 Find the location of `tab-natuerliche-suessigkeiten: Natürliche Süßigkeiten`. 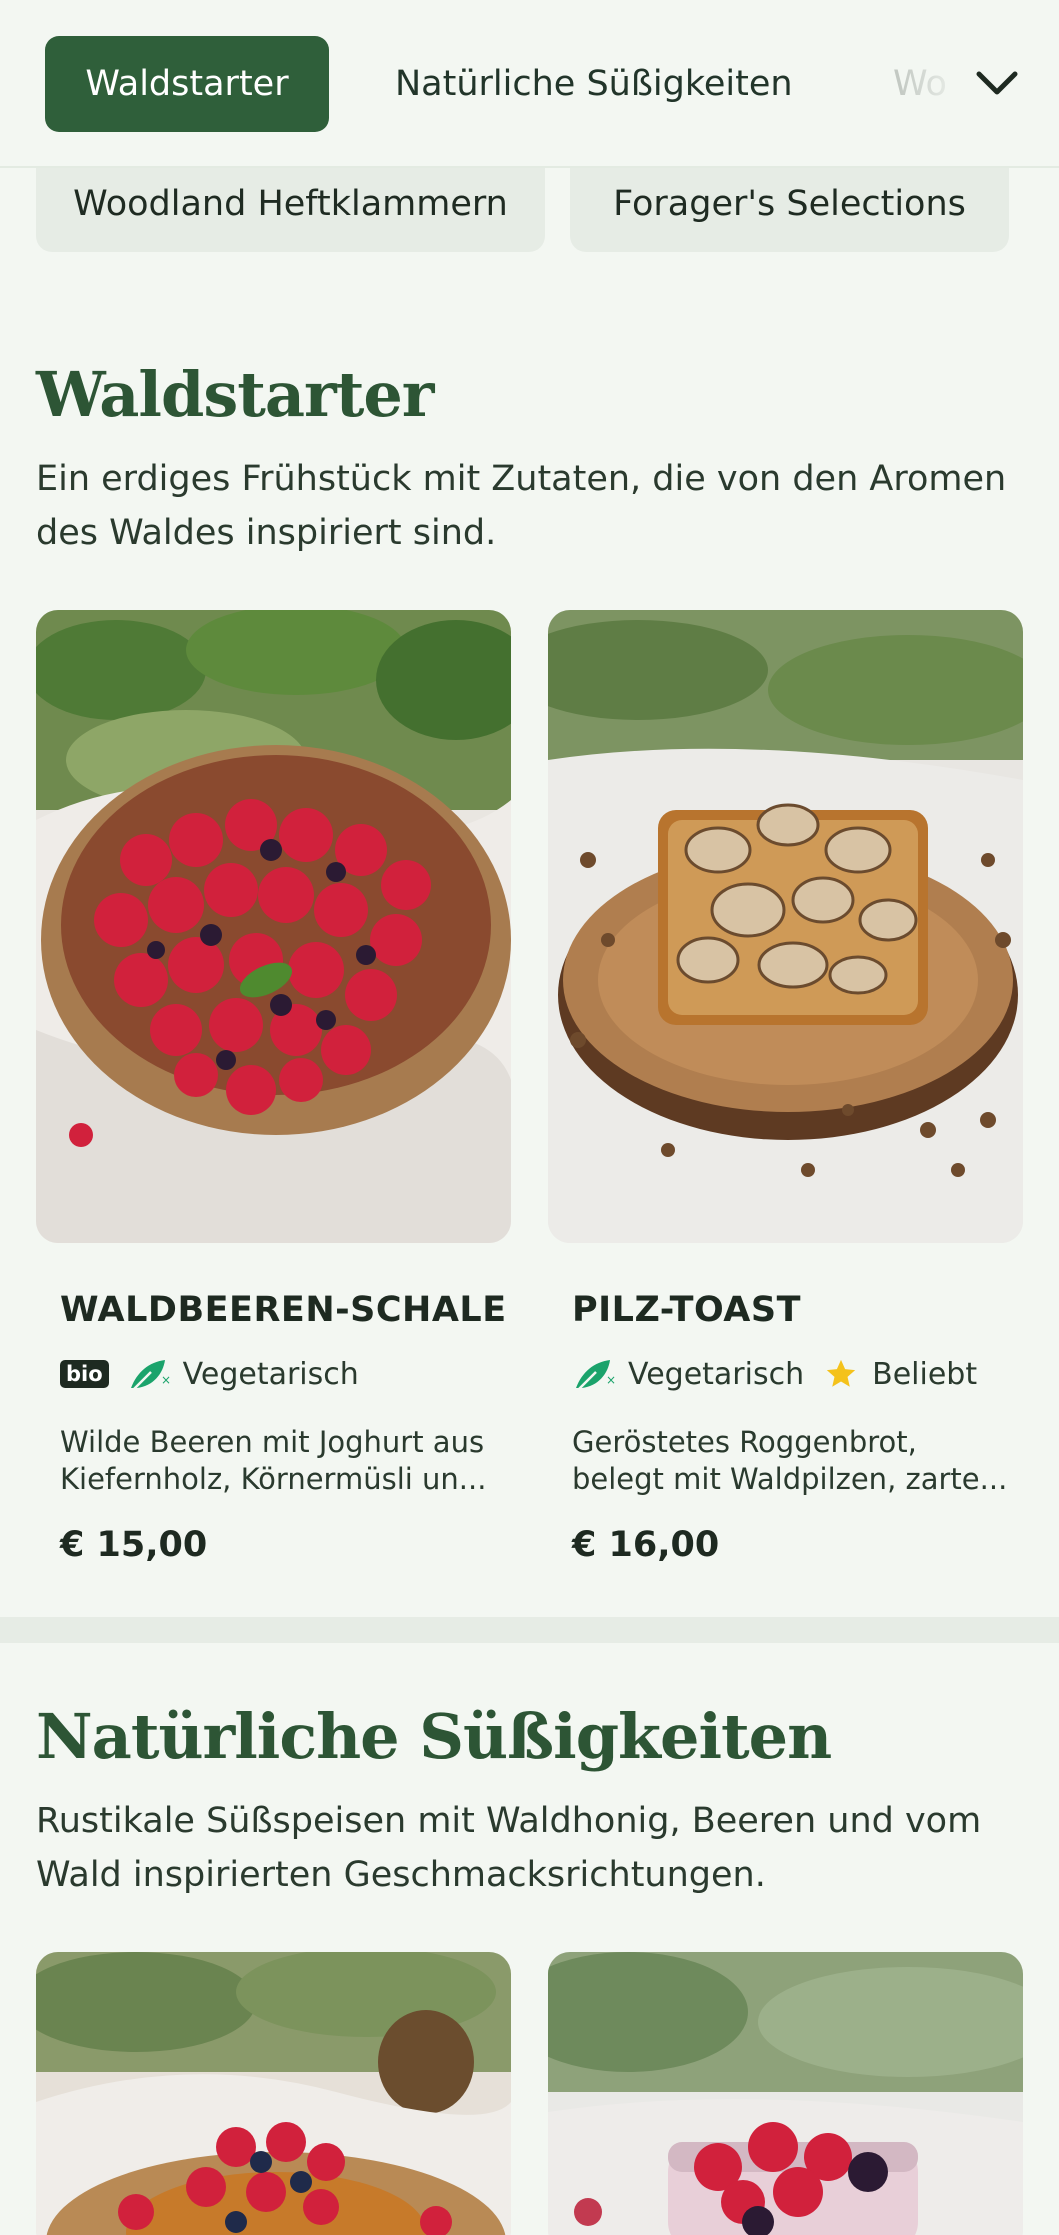

tab-natuerliche-suessigkeiten: Natürliche Süßigkeiten is located at coordinates (594, 84).